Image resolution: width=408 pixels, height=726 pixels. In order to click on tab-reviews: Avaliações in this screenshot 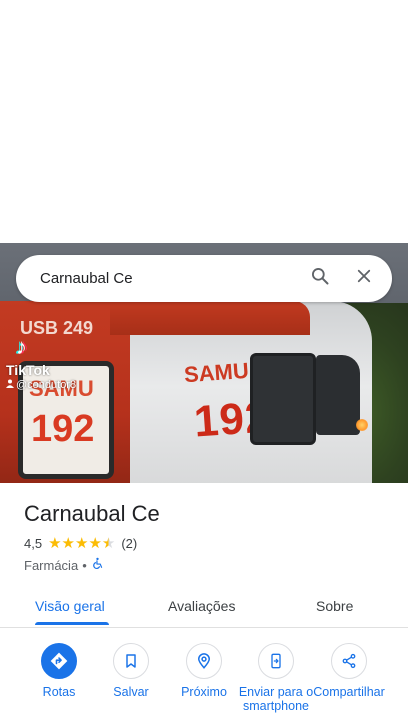, I will do `click(201, 606)`.